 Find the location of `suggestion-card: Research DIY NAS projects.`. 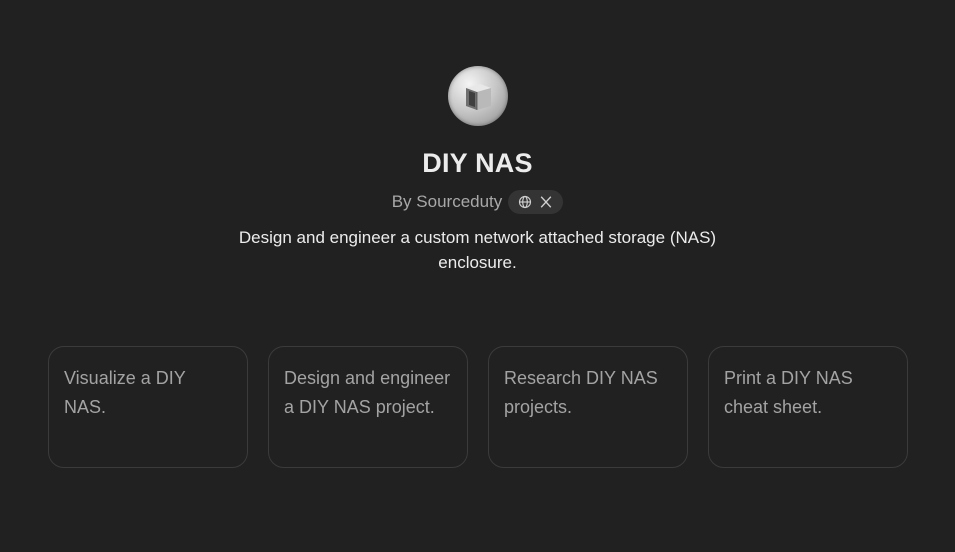

suggestion-card: Research DIY NAS projects. is located at coordinates (588, 407).